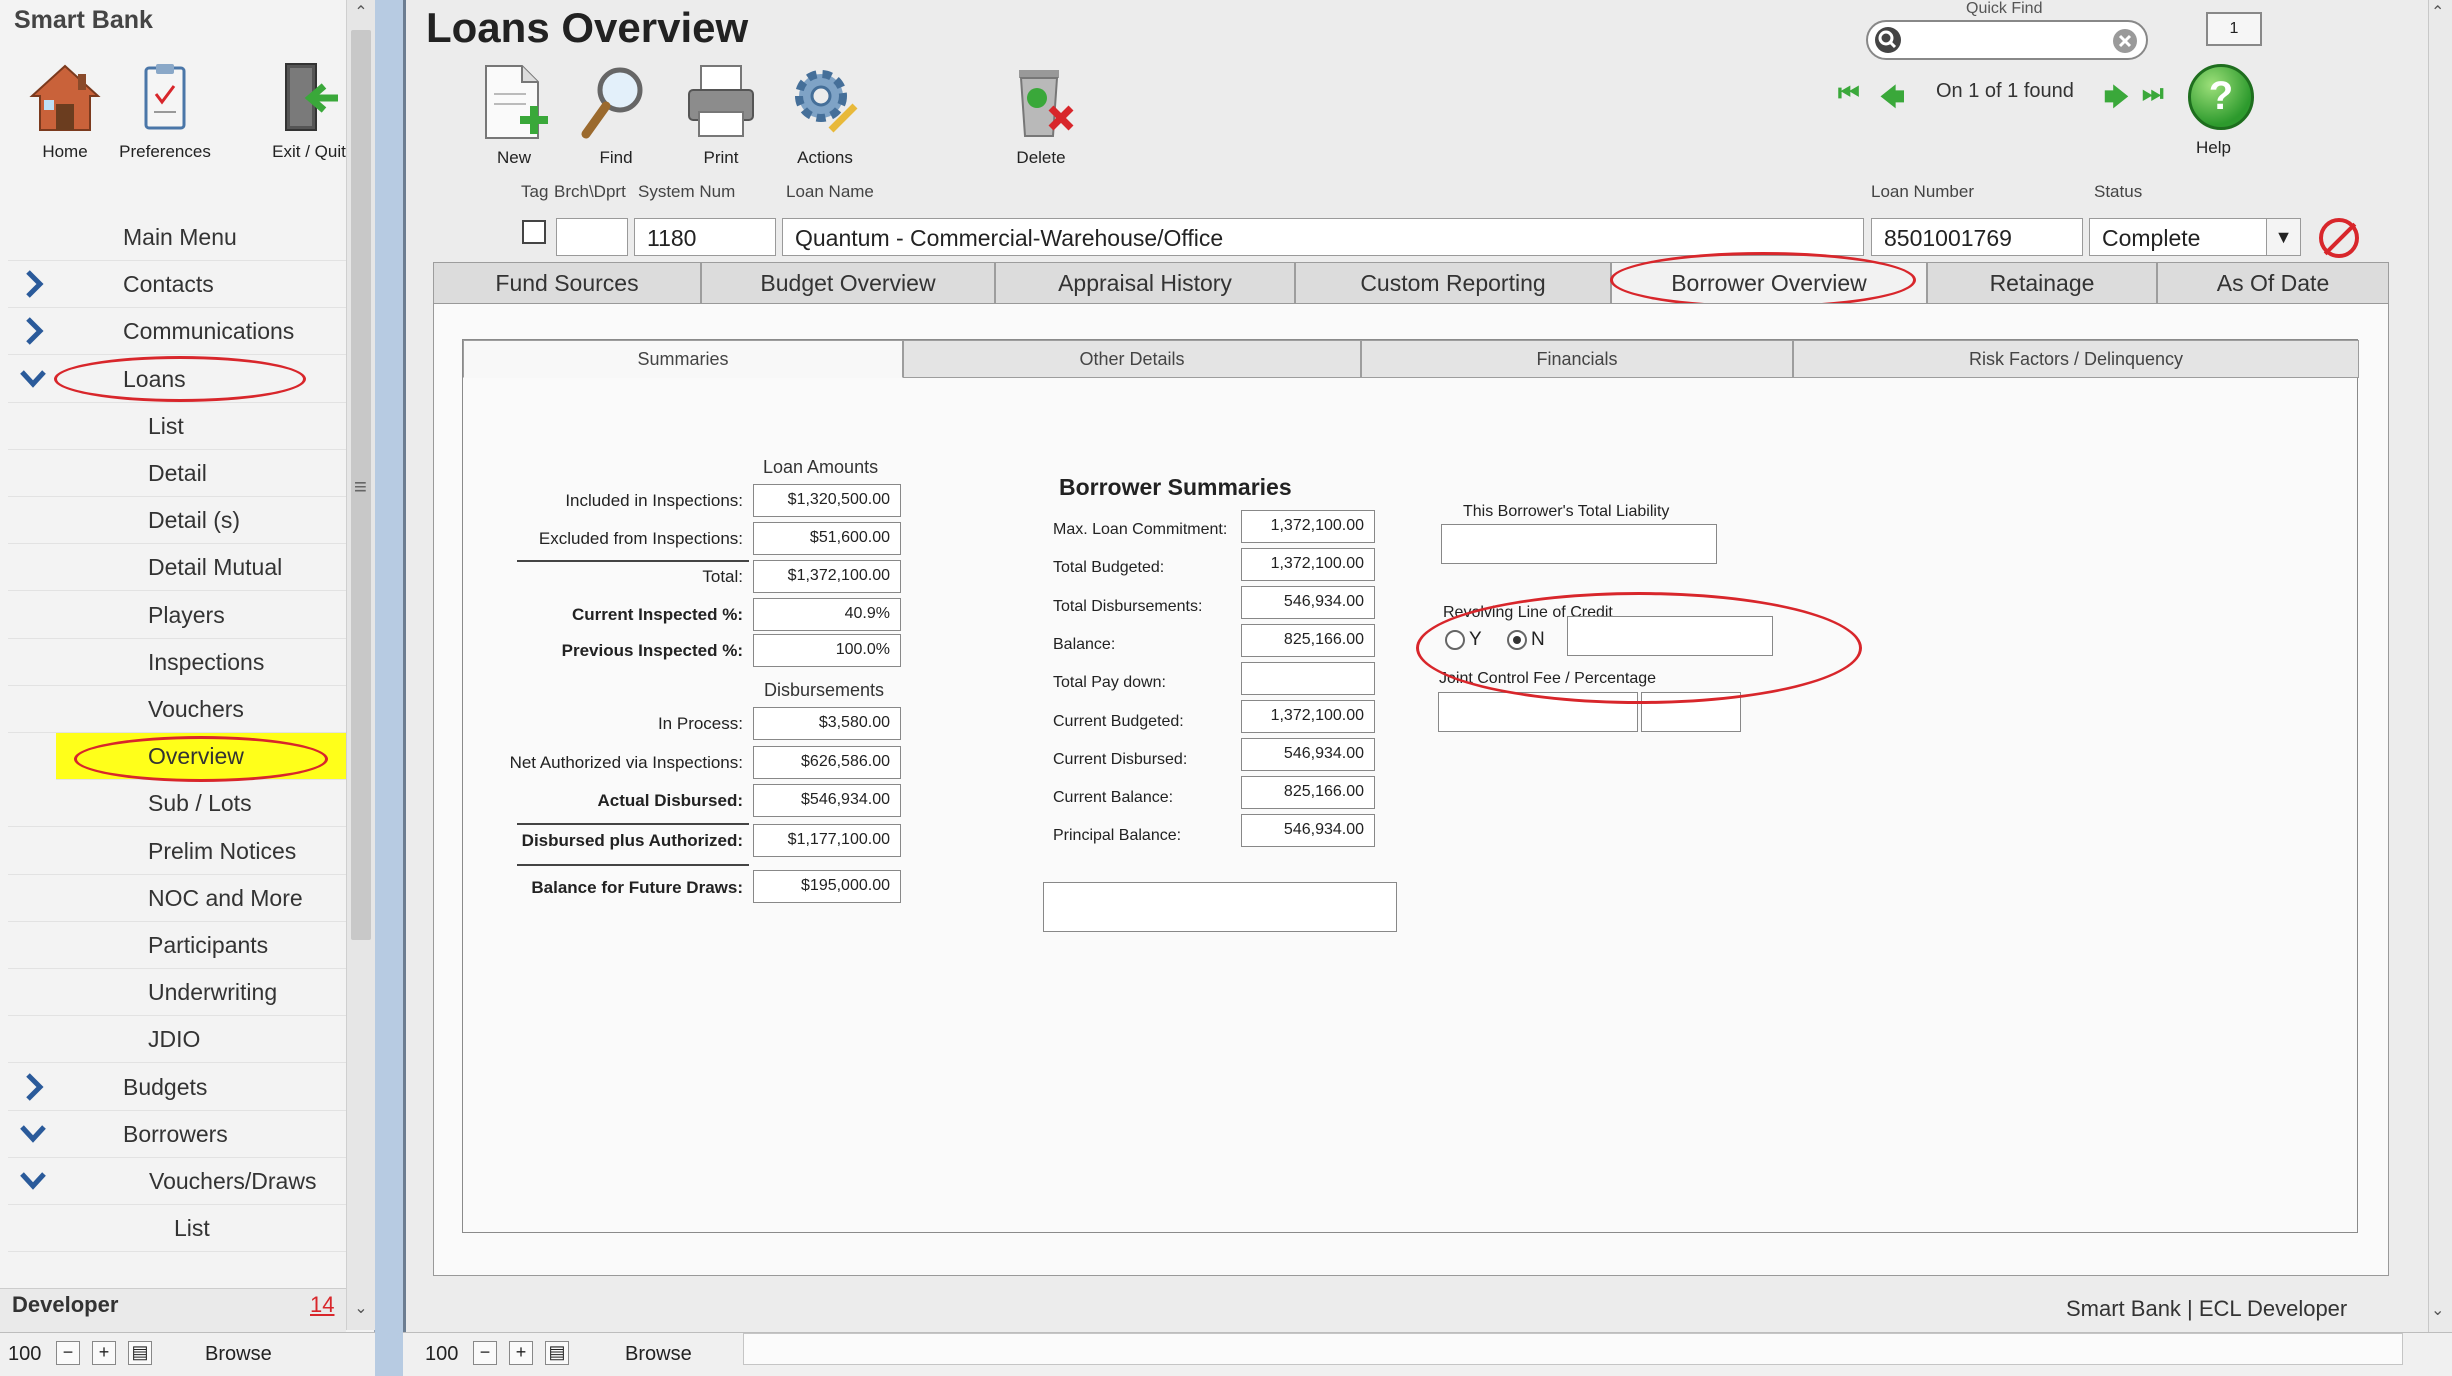 This screenshot has width=2452, height=1376. I want to click on tab-fund-sources: Fund Sources, so click(567, 283).